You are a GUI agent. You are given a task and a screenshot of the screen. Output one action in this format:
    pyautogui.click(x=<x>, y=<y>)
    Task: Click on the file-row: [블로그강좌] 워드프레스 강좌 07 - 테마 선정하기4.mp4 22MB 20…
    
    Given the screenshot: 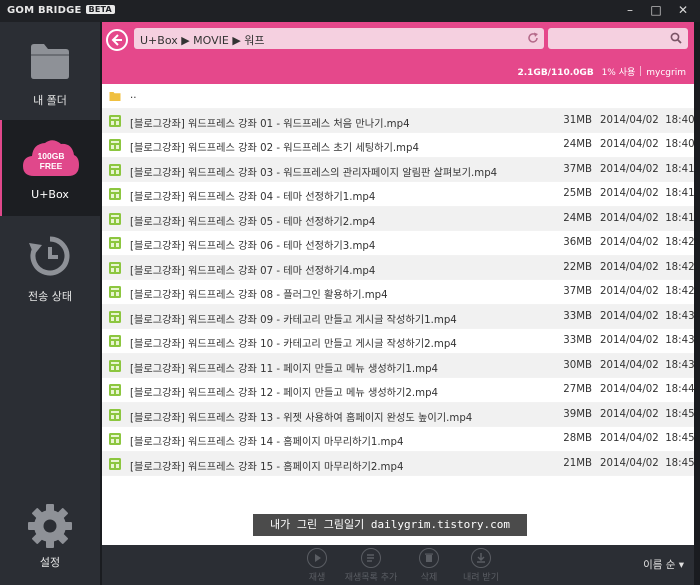 What is the action you would take?
    pyautogui.click(x=398, y=267)
    